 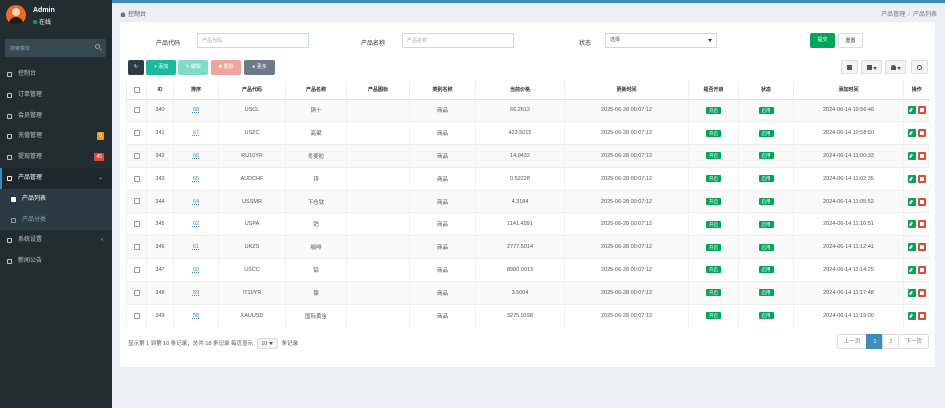 What do you see at coordinates (458, 40) in the screenshot?
I see `name-filter-input` at bounding box center [458, 40].